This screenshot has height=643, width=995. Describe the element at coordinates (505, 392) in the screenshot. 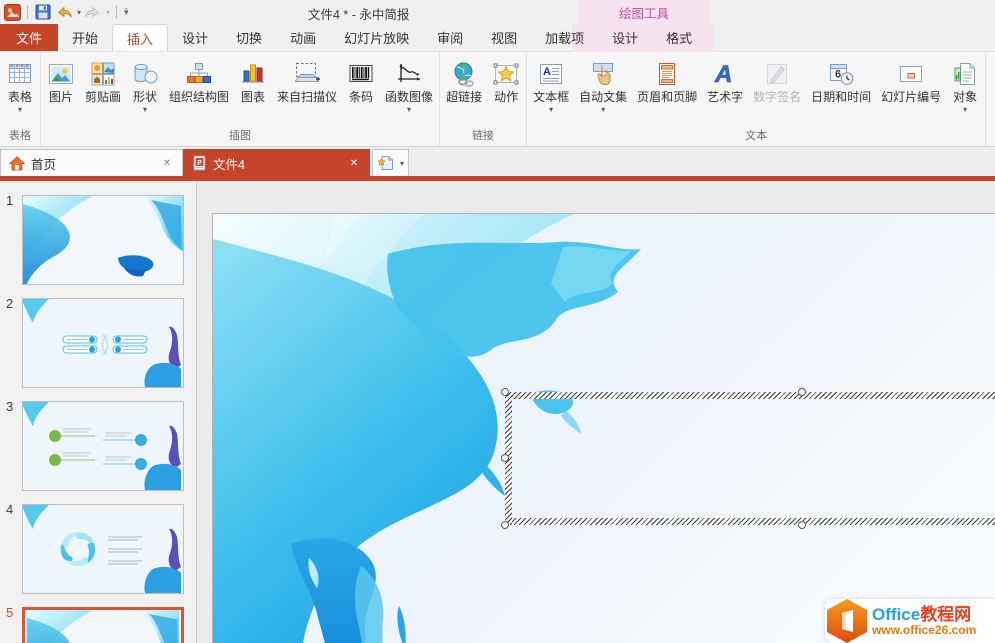

I see `resize-handle-top-left` at that location.